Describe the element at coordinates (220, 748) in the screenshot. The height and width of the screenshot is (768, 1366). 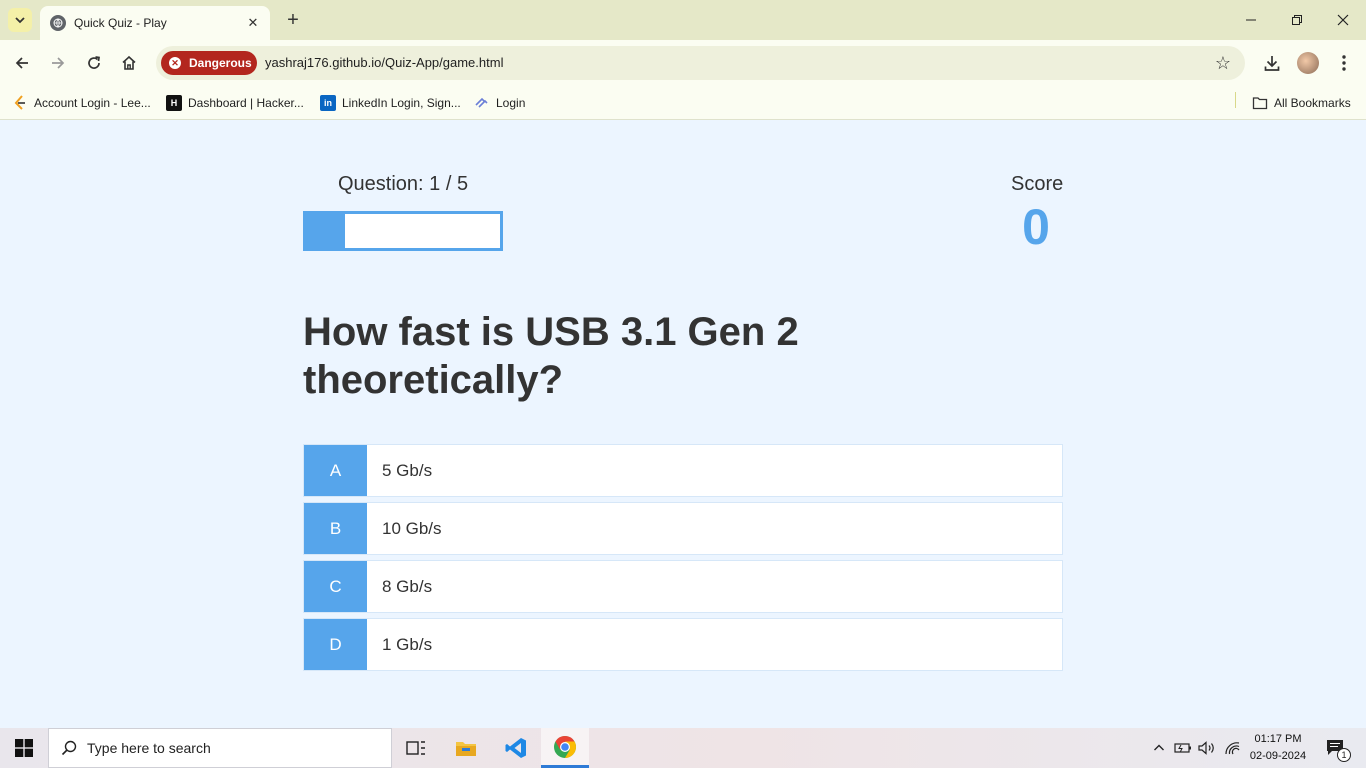
I see `taskbar-search: Type here to search` at that location.